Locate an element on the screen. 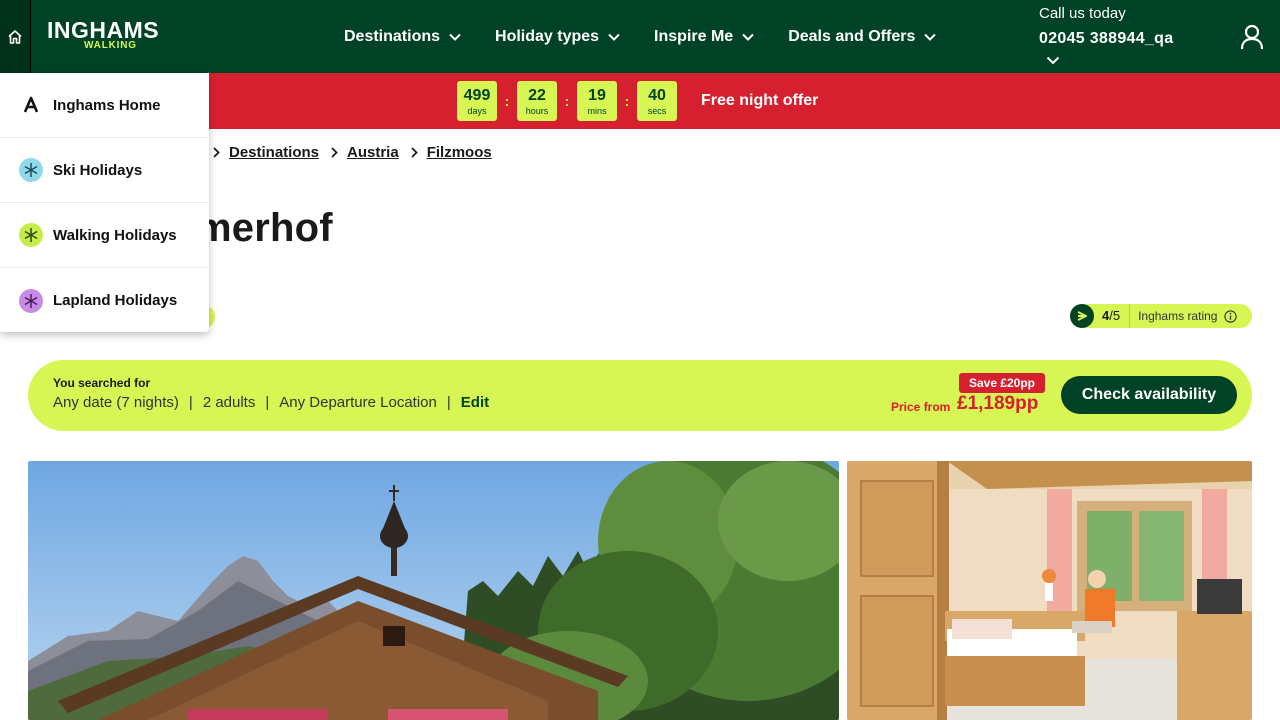  countdown-hours: 22 hours is located at coordinates (537, 101).